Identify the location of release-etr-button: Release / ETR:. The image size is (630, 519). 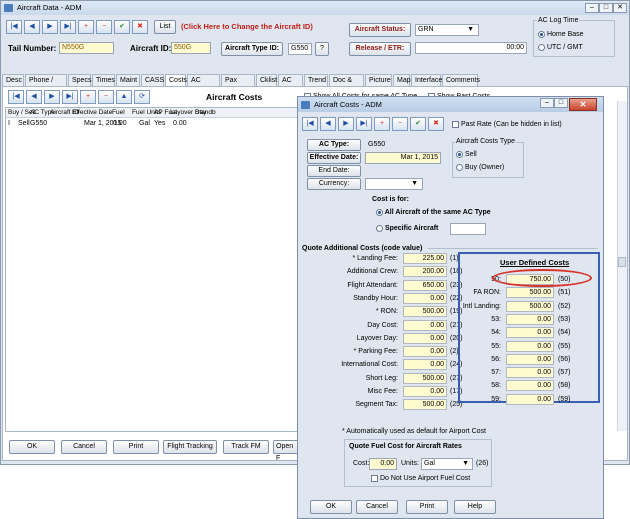
(380, 49).